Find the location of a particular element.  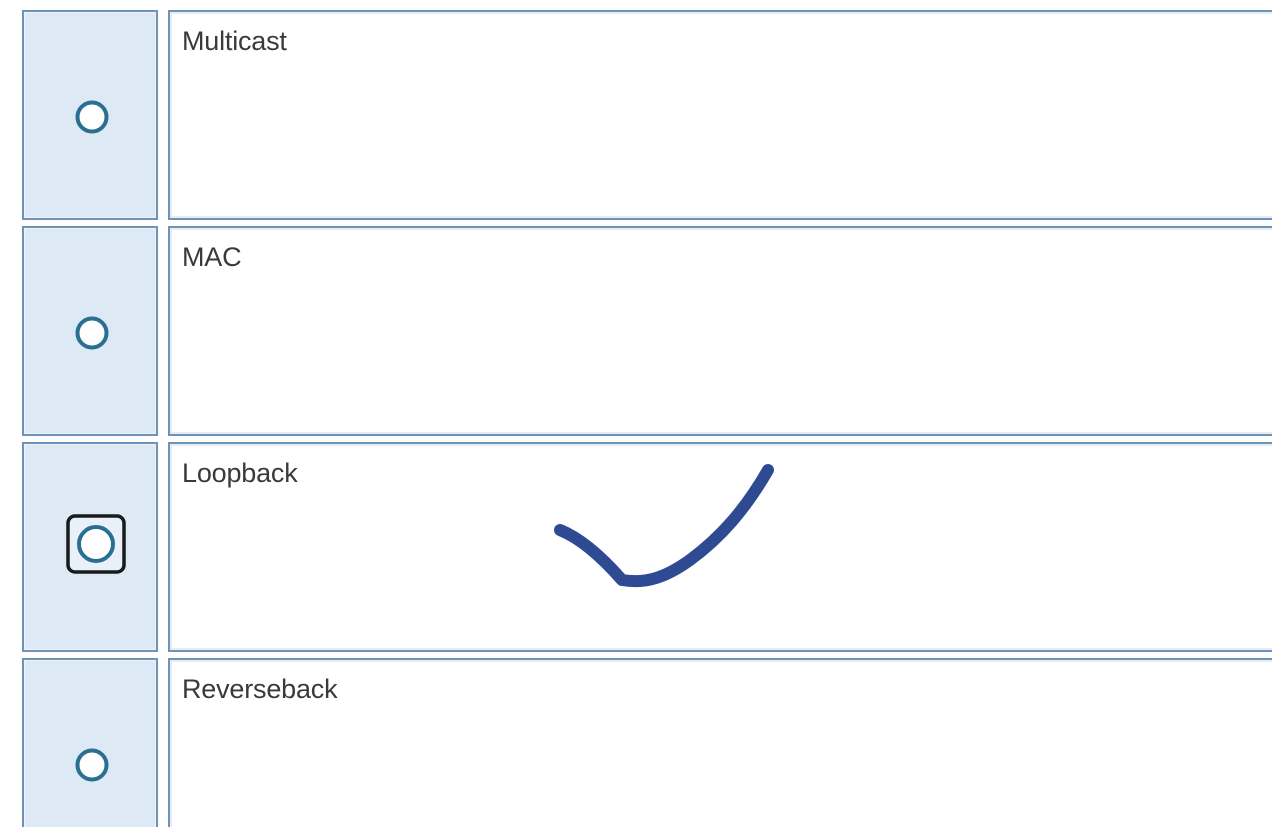

answer-label: Reverseback is located at coordinates (260, 689).